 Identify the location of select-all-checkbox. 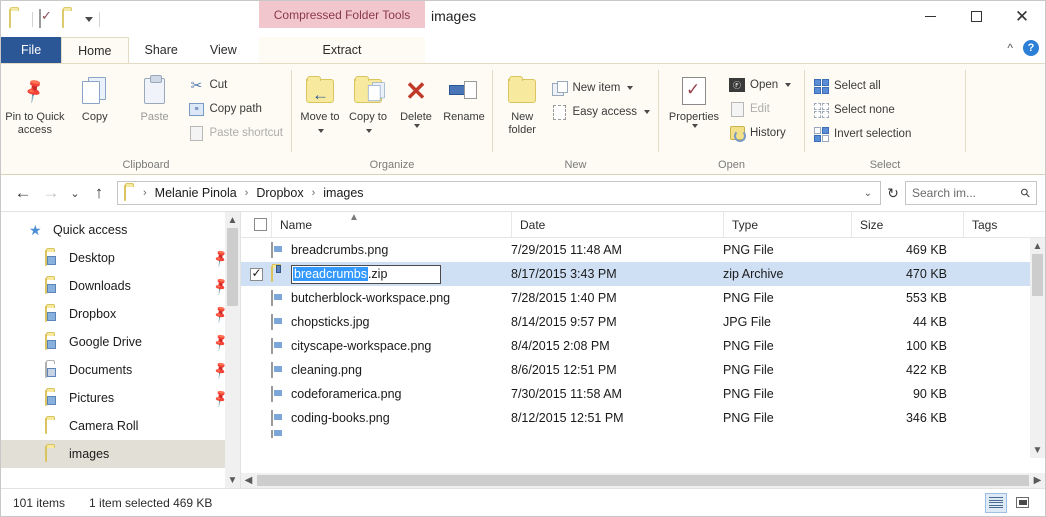
(256, 225).